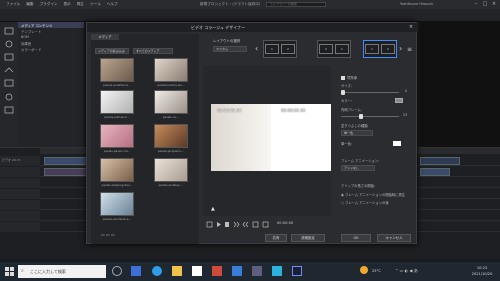 Image resolution: width=500 pixels, height=281 pixels. Describe the element at coordinates (80, 4) in the screenshot. I see `menu-playback: 再生` at that location.